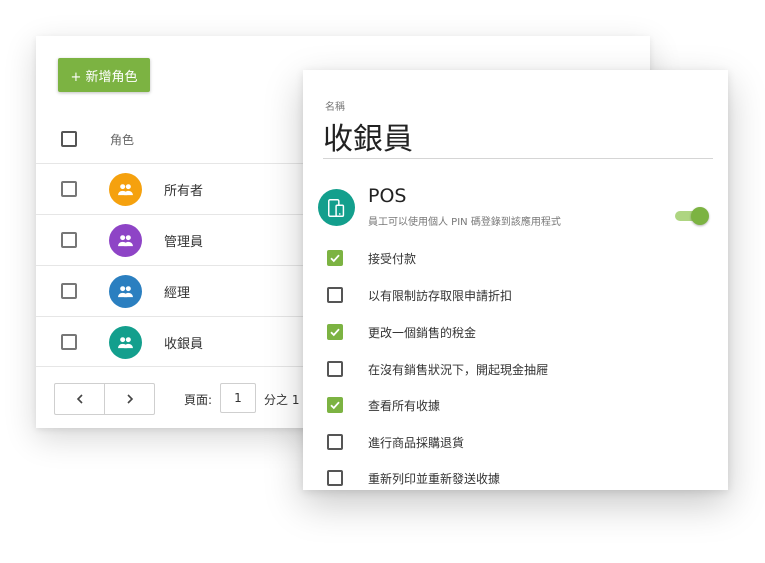  I want to click on permission-item: 查看所有收據, so click(383, 405).